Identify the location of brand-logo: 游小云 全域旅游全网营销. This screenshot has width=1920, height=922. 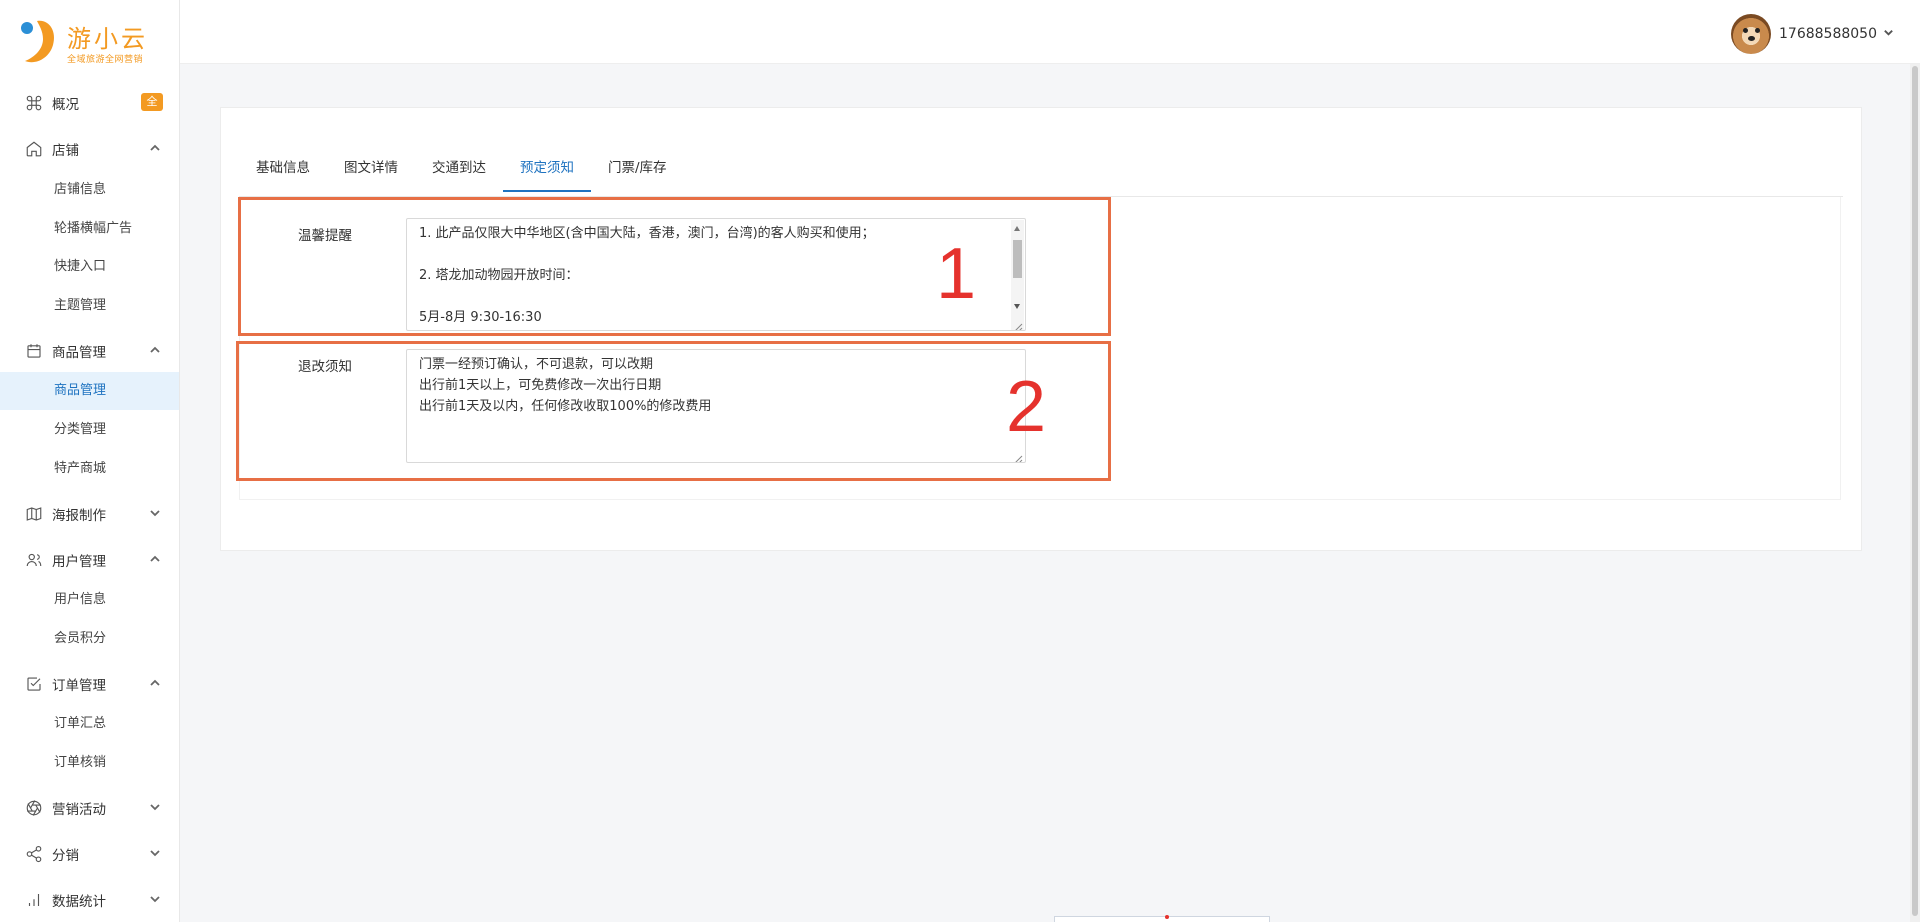
(89, 44).